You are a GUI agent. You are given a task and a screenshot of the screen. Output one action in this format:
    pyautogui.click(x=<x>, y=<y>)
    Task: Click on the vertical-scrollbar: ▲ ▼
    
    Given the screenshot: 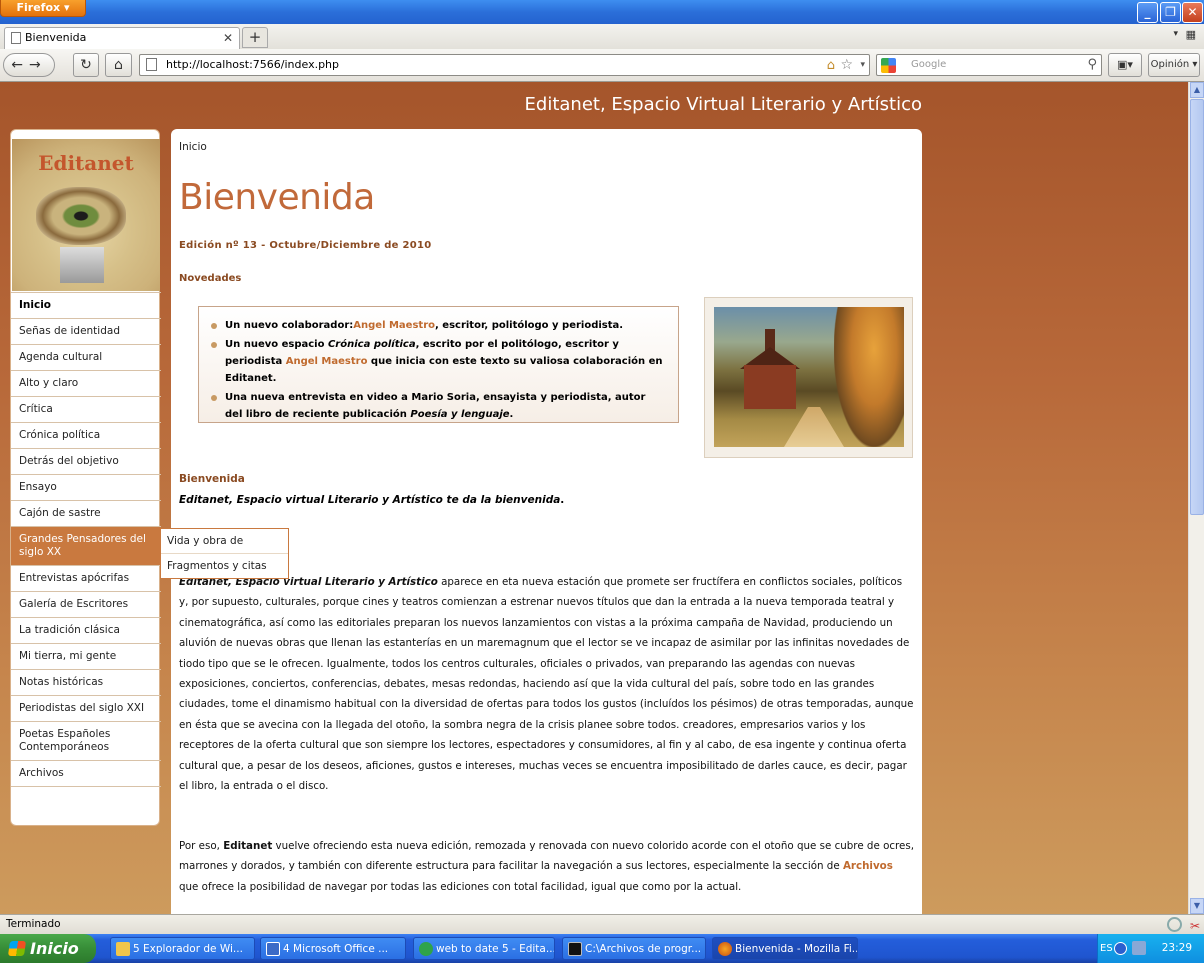 What is the action you would take?
    pyautogui.click(x=1196, y=498)
    